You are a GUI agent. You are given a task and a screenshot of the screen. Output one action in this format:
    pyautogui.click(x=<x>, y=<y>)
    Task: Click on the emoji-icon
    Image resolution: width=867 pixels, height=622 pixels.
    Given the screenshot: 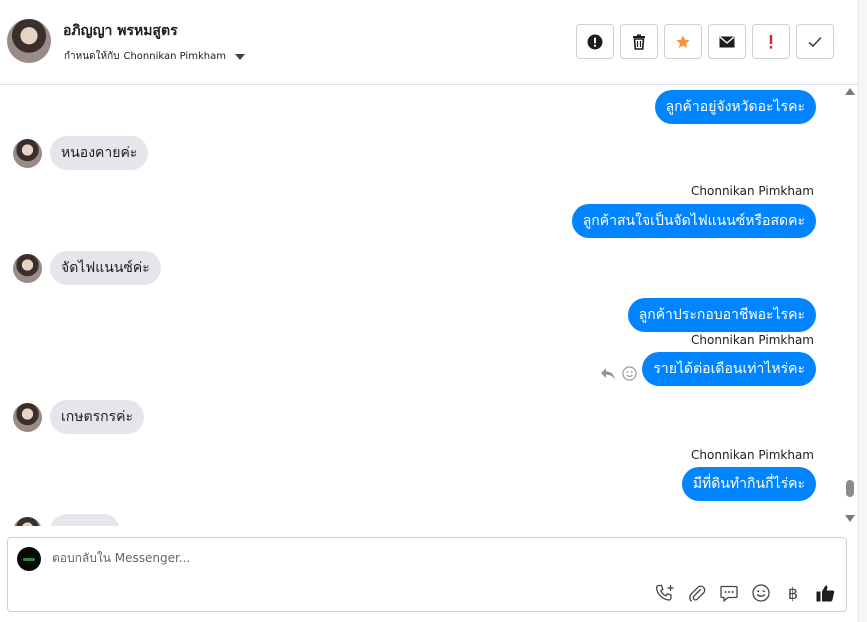 What is the action you would take?
    pyautogui.click(x=761, y=593)
    